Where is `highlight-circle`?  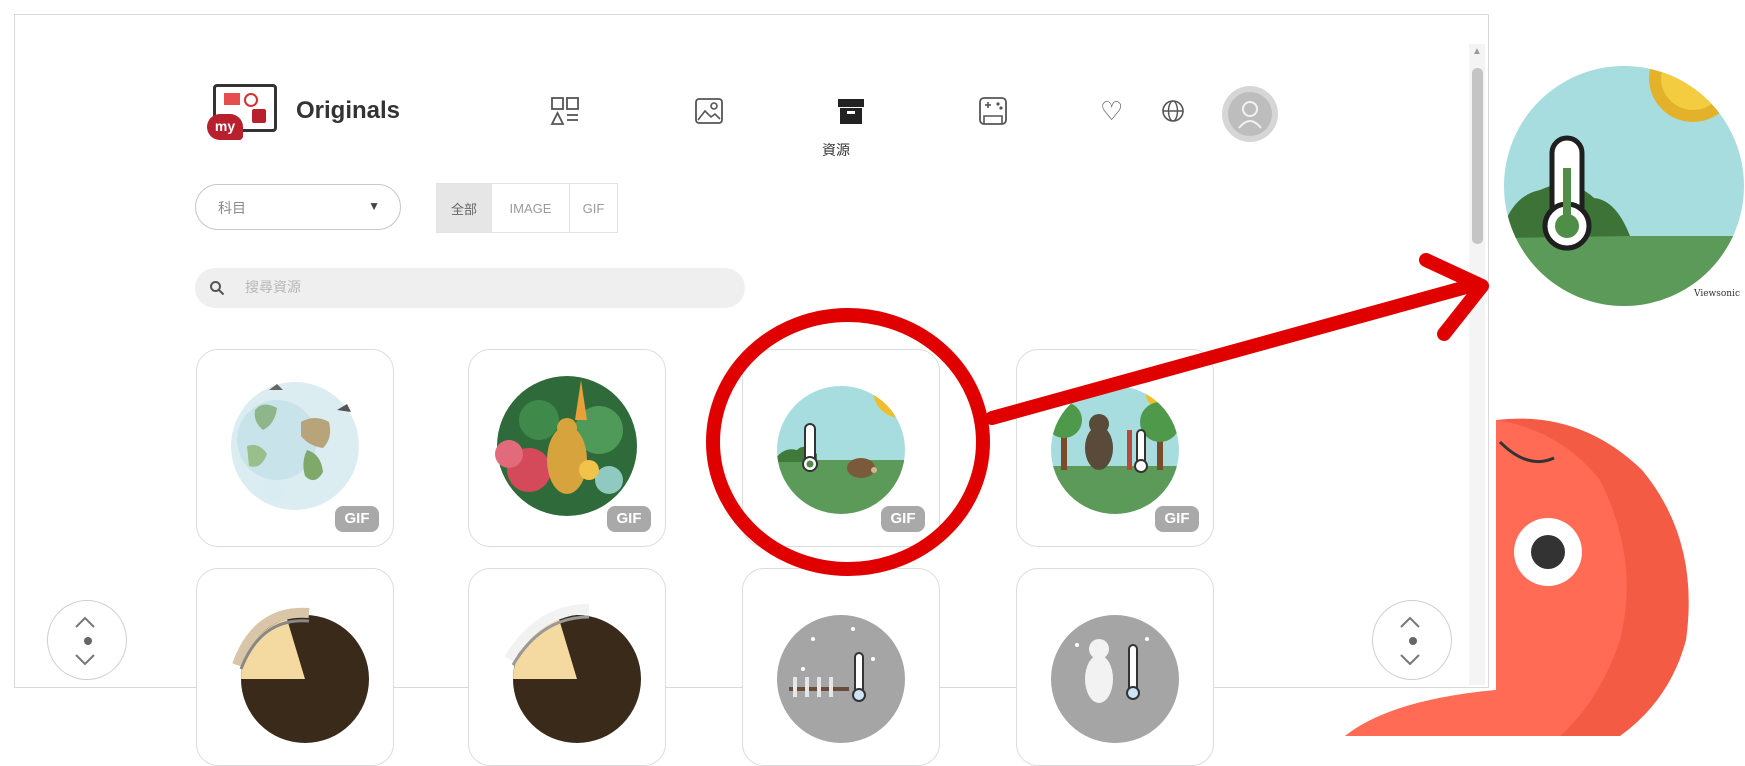
highlight-circle is located at coordinates (848, 442).